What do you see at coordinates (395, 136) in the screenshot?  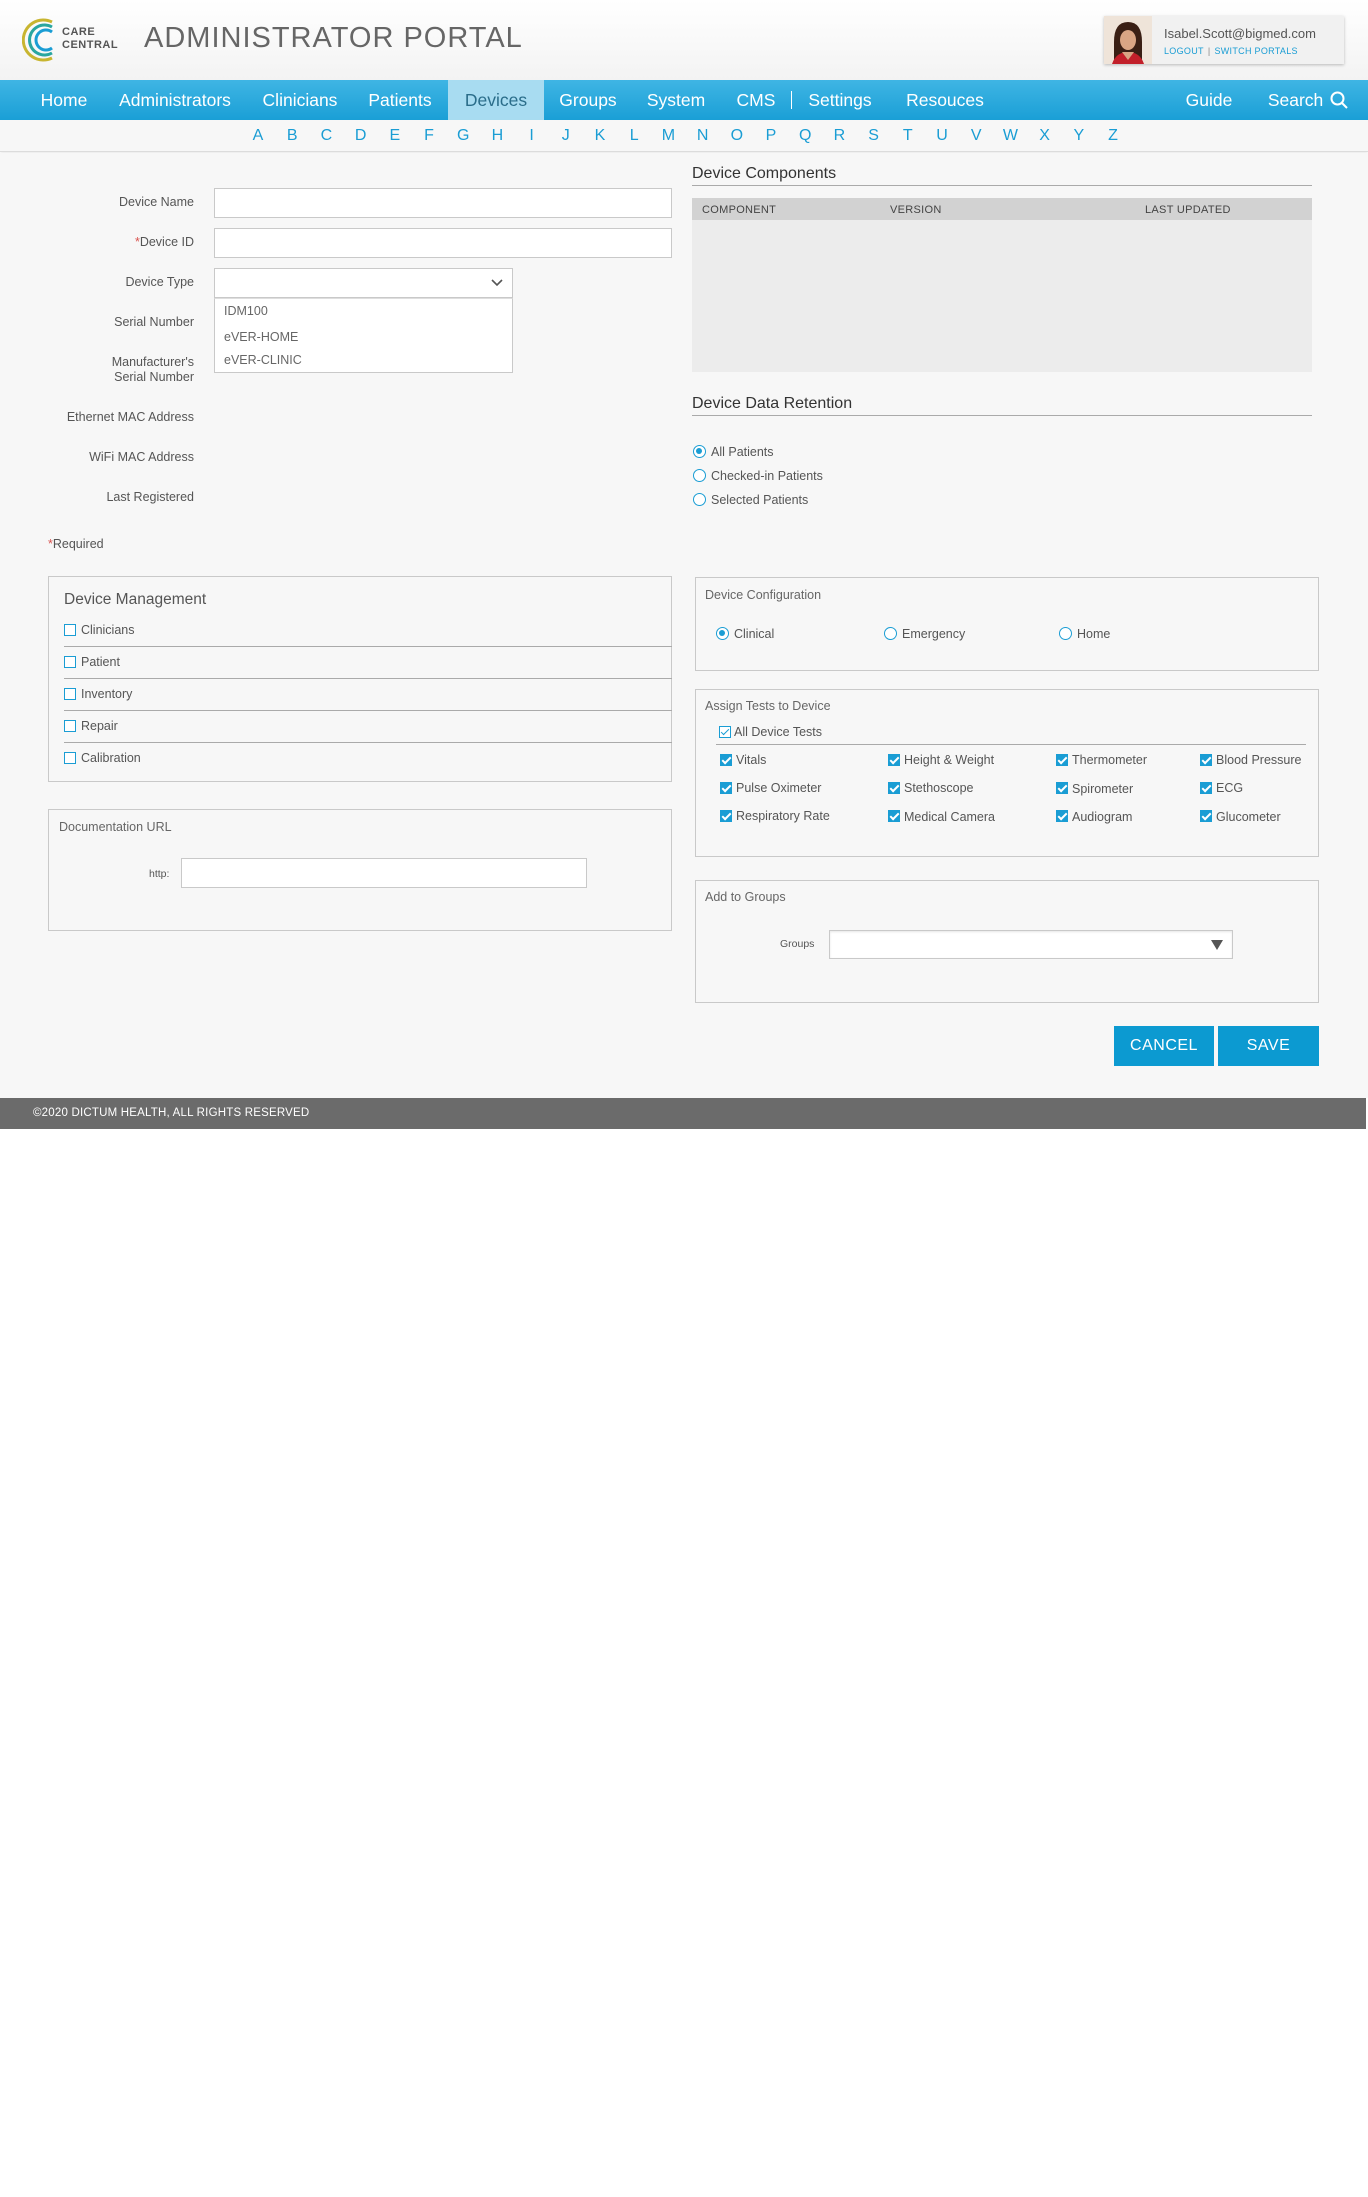 I see `alphabet-letter-e: E` at bounding box center [395, 136].